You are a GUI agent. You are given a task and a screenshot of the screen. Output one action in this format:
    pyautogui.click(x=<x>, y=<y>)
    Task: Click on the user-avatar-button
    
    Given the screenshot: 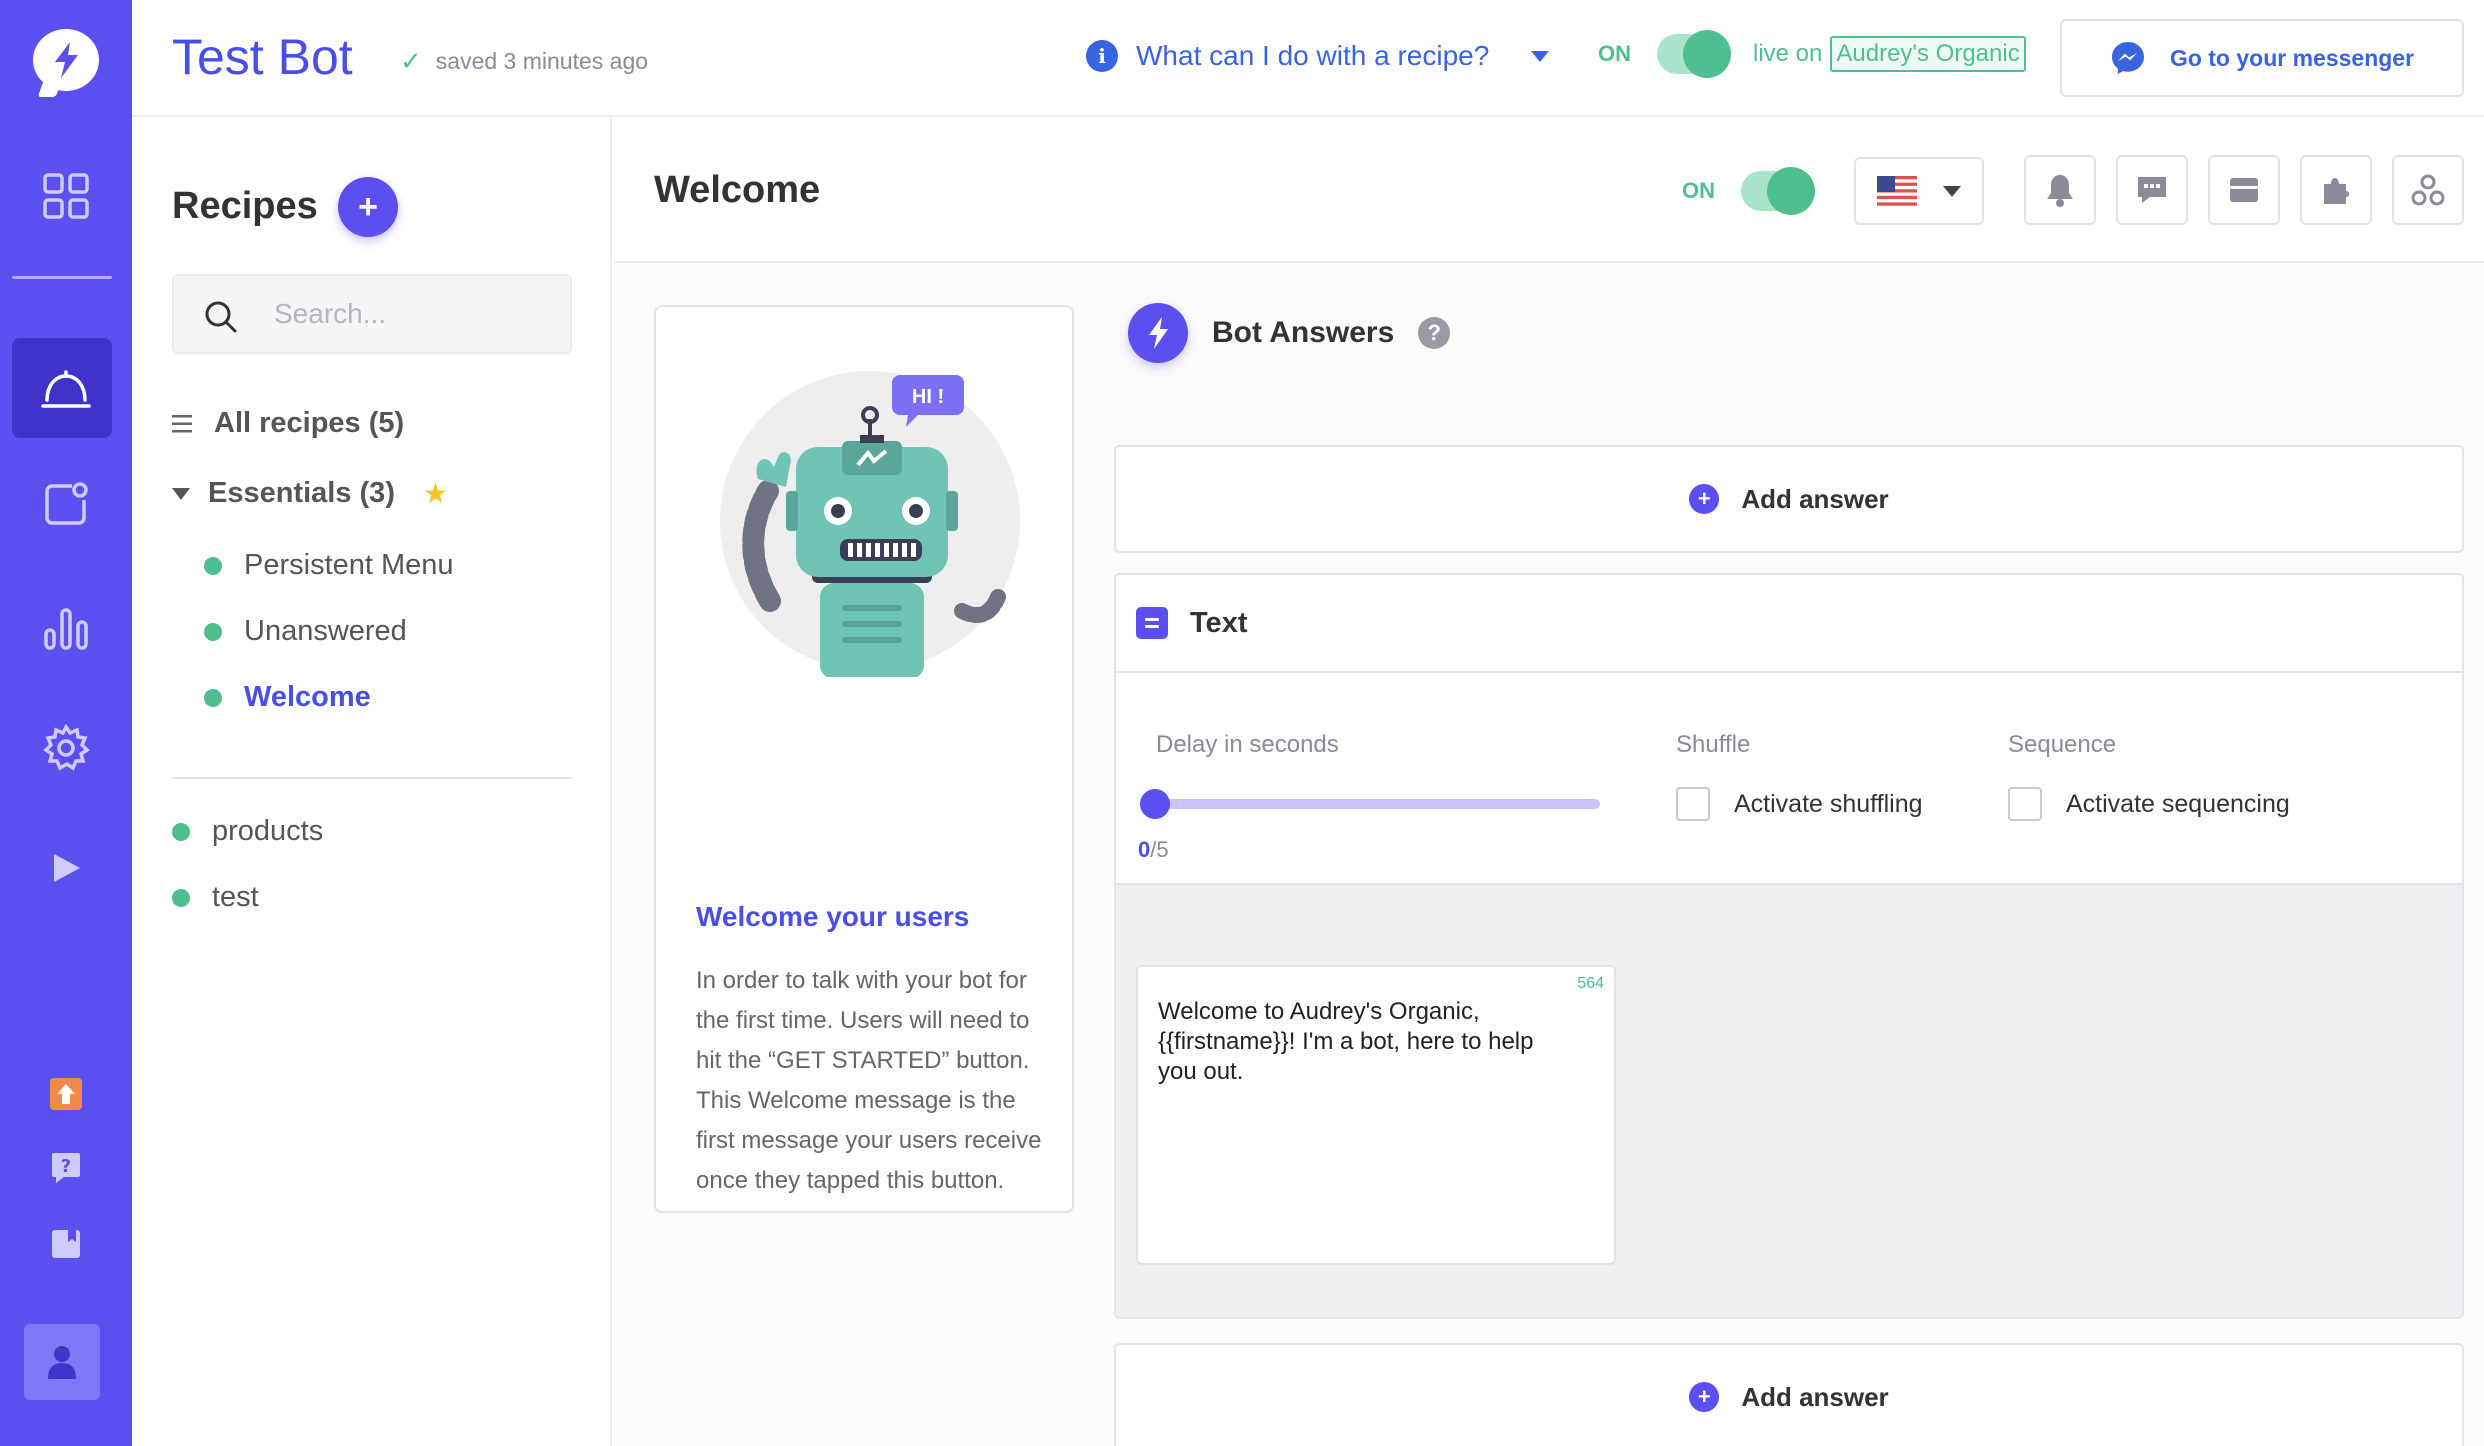 What is the action you would take?
    pyautogui.click(x=62, y=1362)
    